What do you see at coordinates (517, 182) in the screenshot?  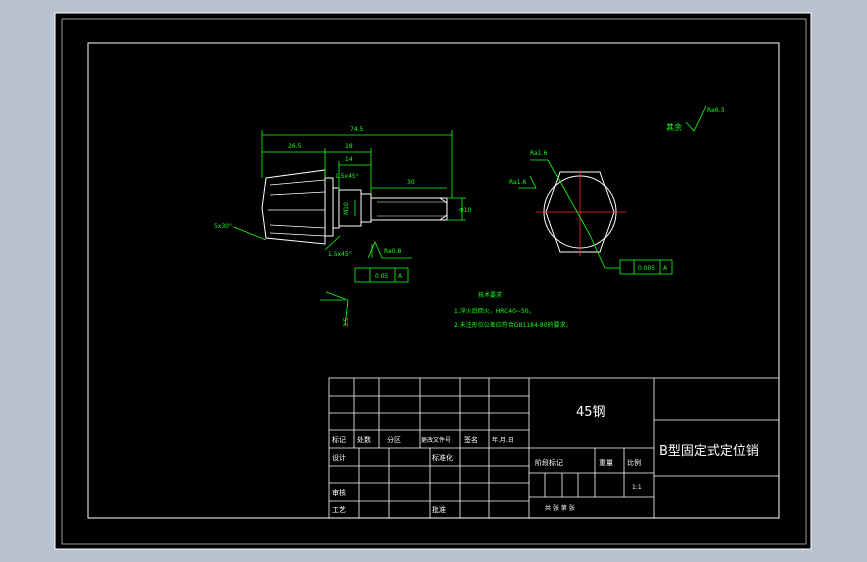 I see `ra-right: Ra1.6` at bounding box center [517, 182].